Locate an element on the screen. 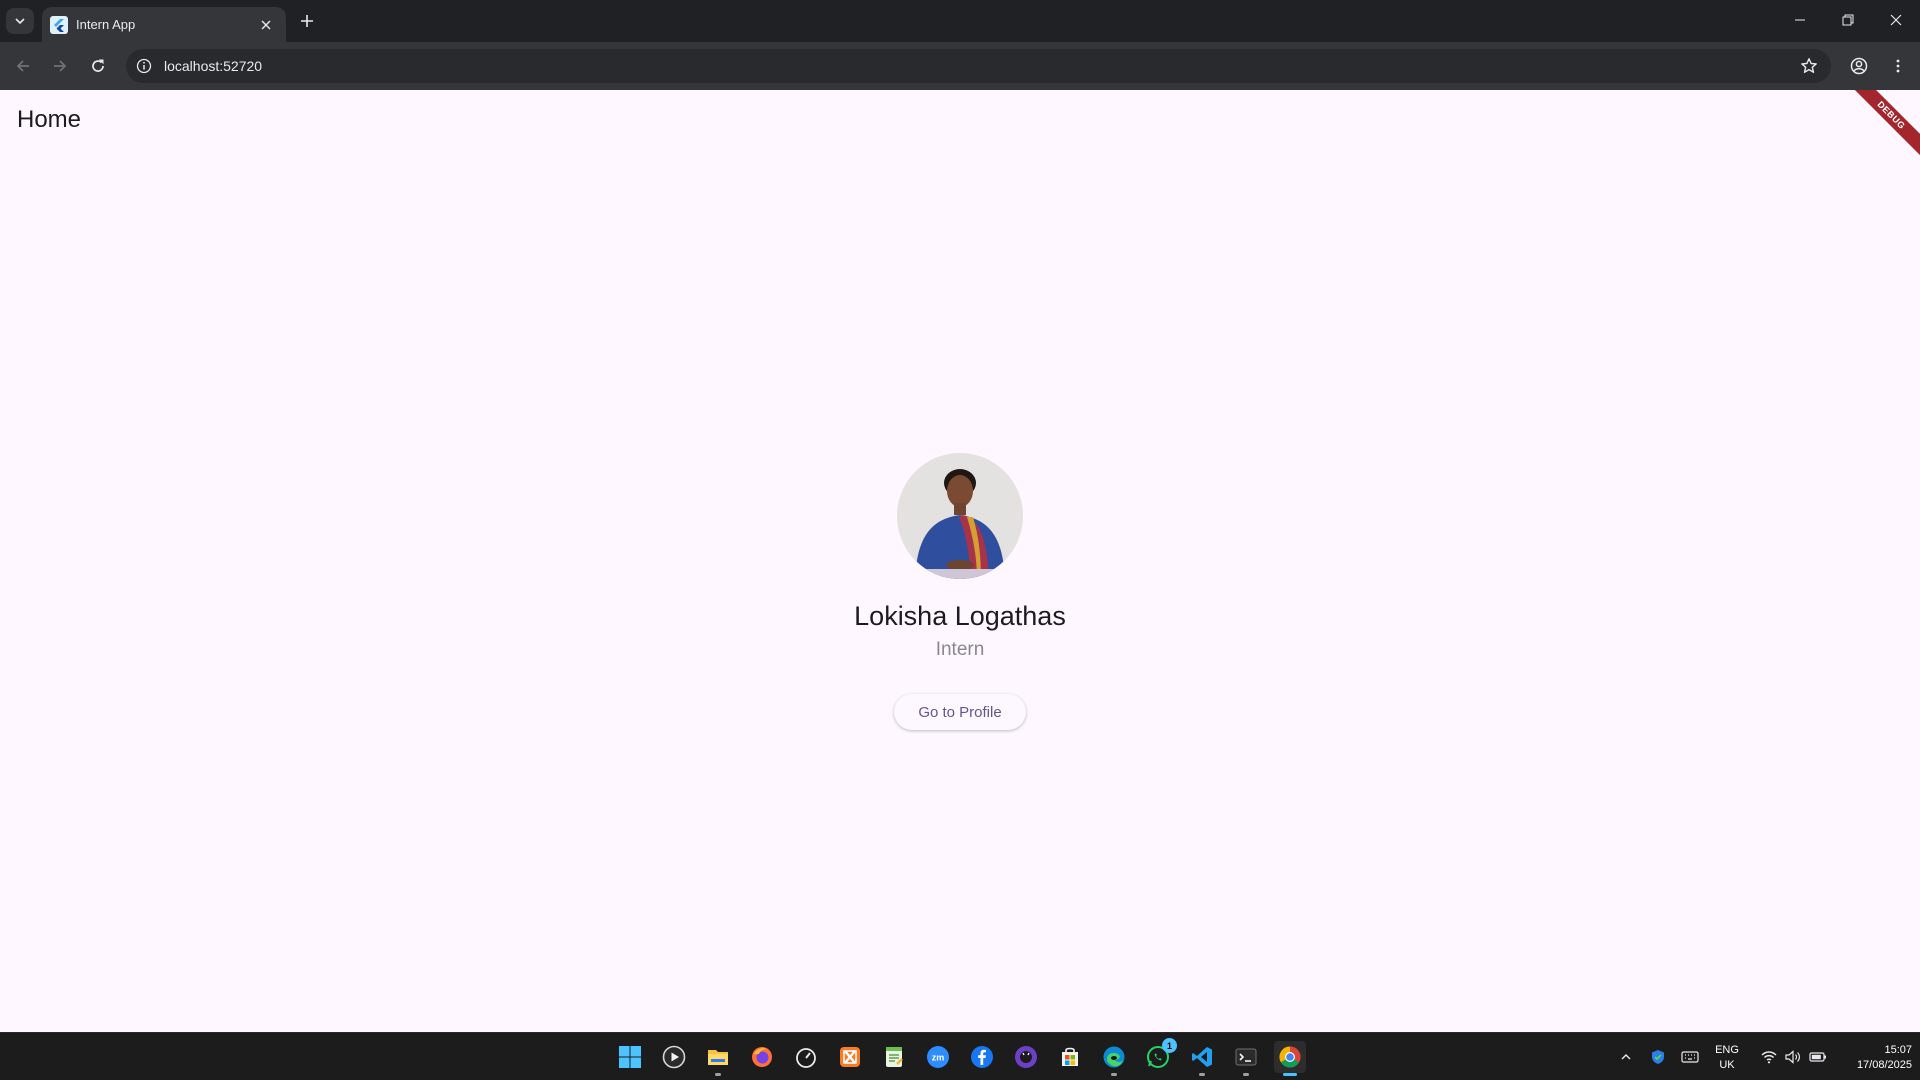 Image resolution: width=1920 pixels, height=1080 pixels. profile-photo is located at coordinates (960, 516).